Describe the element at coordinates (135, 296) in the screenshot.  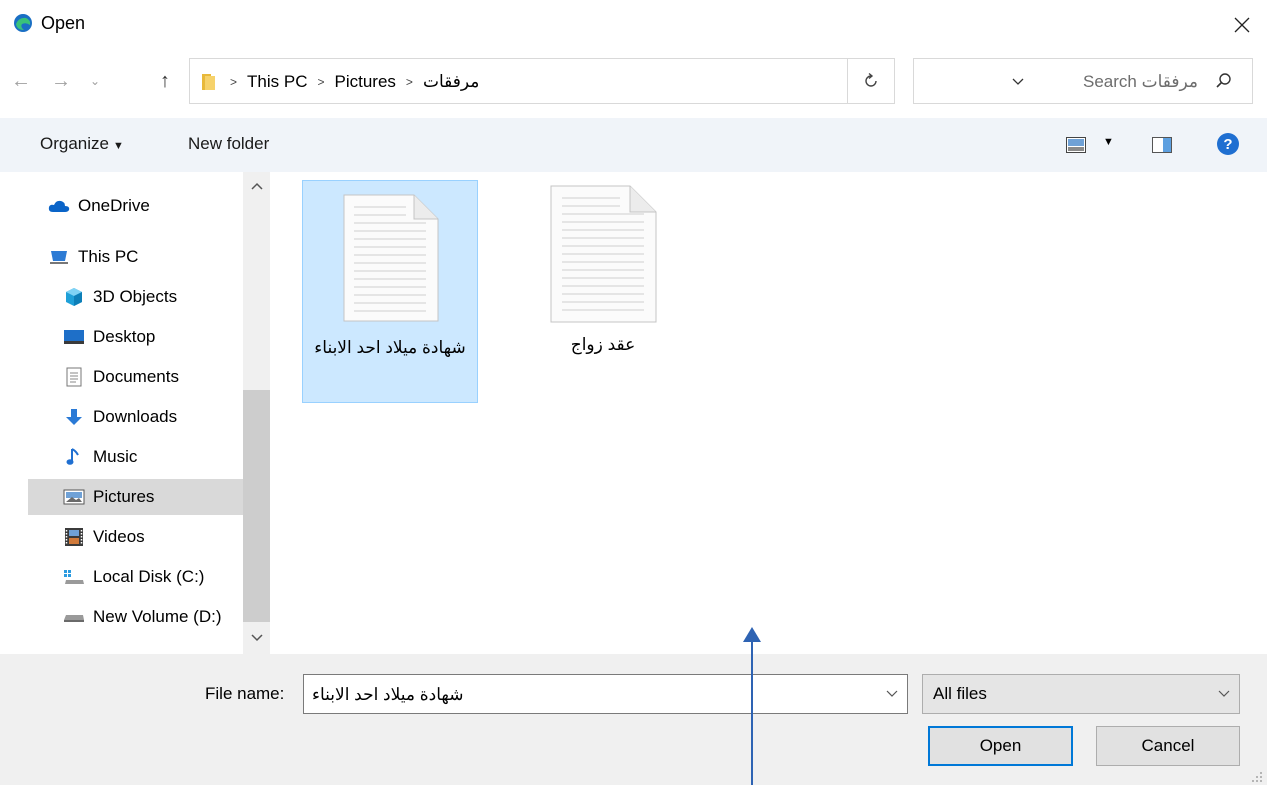
I see `sidebar-item-label: 3D Objects` at that location.